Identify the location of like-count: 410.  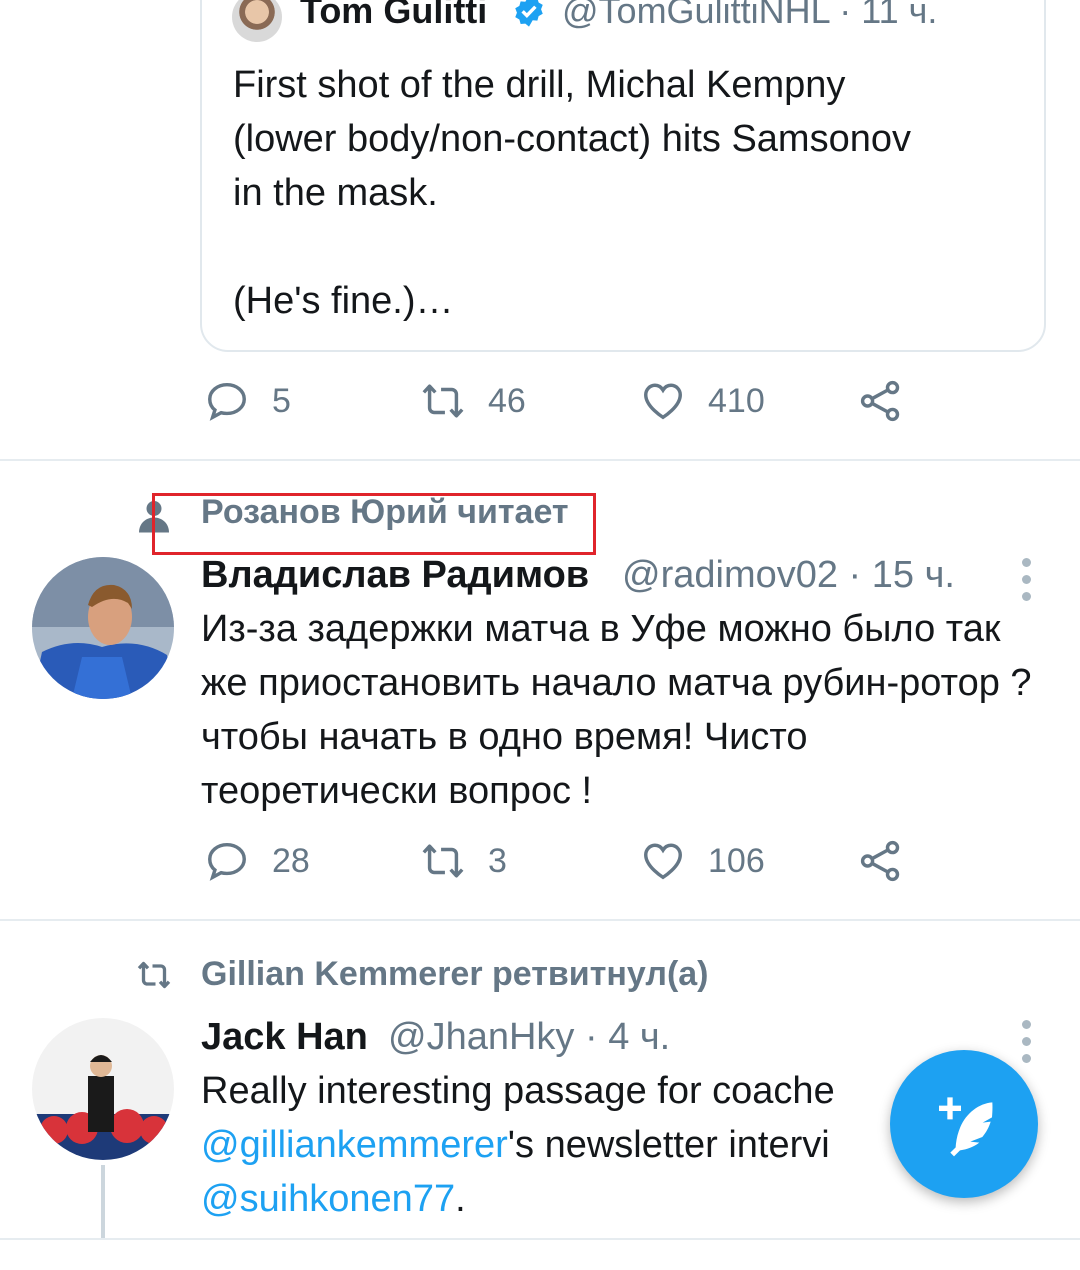
(736, 400).